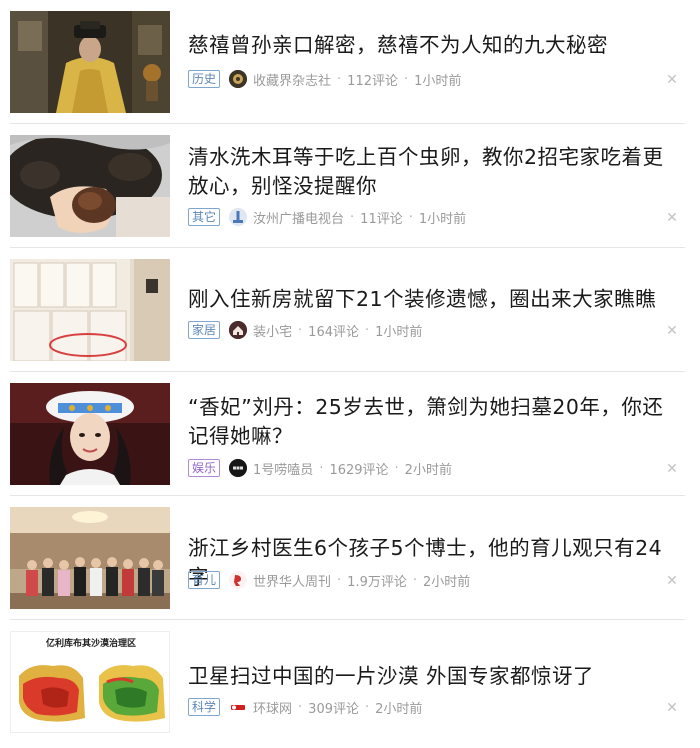  Describe the element at coordinates (298, 217) in the screenshot. I see `source-name: 汝州广播电视台` at that location.